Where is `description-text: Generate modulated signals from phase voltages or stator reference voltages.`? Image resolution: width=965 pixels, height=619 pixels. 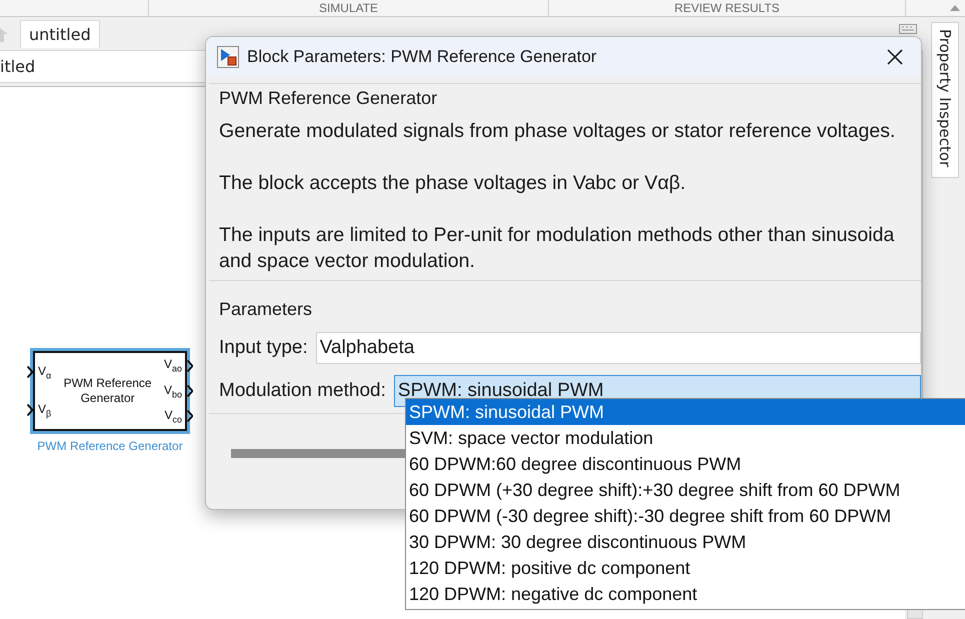
description-text: Generate modulated signals from phase voltages or stator reference voltages. is located at coordinates (557, 131).